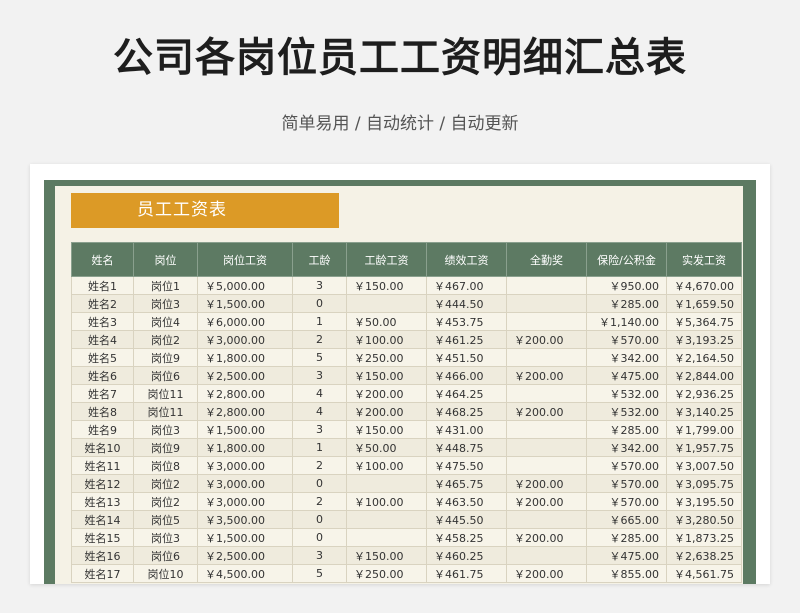 This screenshot has height=613, width=800. I want to click on cell-name: 姓名17, so click(102, 573).